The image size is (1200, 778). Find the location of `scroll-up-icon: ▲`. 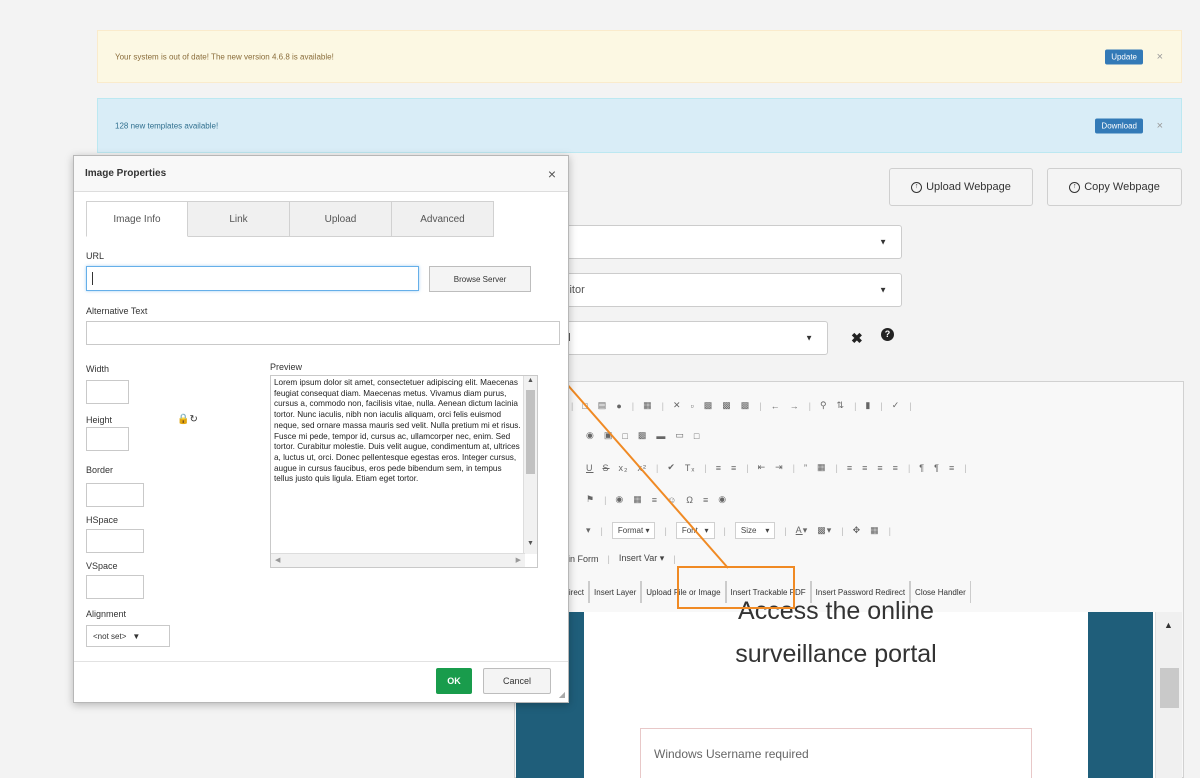

scroll-up-icon: ▲ is located at coordinates (530, 380).